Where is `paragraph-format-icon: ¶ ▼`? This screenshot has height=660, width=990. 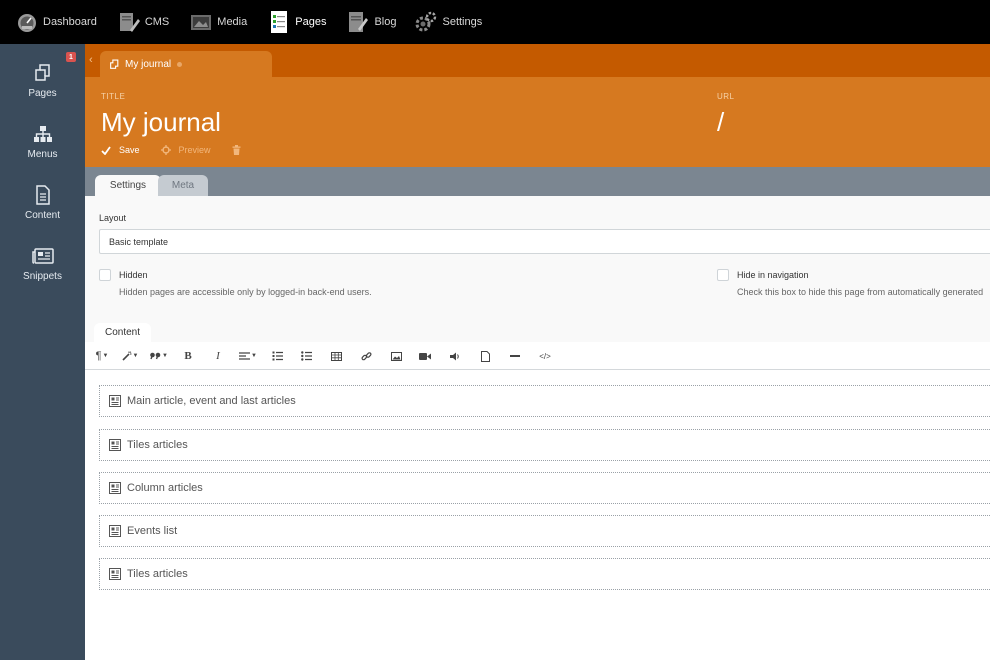
paragraph-format-icon: ¶ ▼ is located at coordinates (102, 356).